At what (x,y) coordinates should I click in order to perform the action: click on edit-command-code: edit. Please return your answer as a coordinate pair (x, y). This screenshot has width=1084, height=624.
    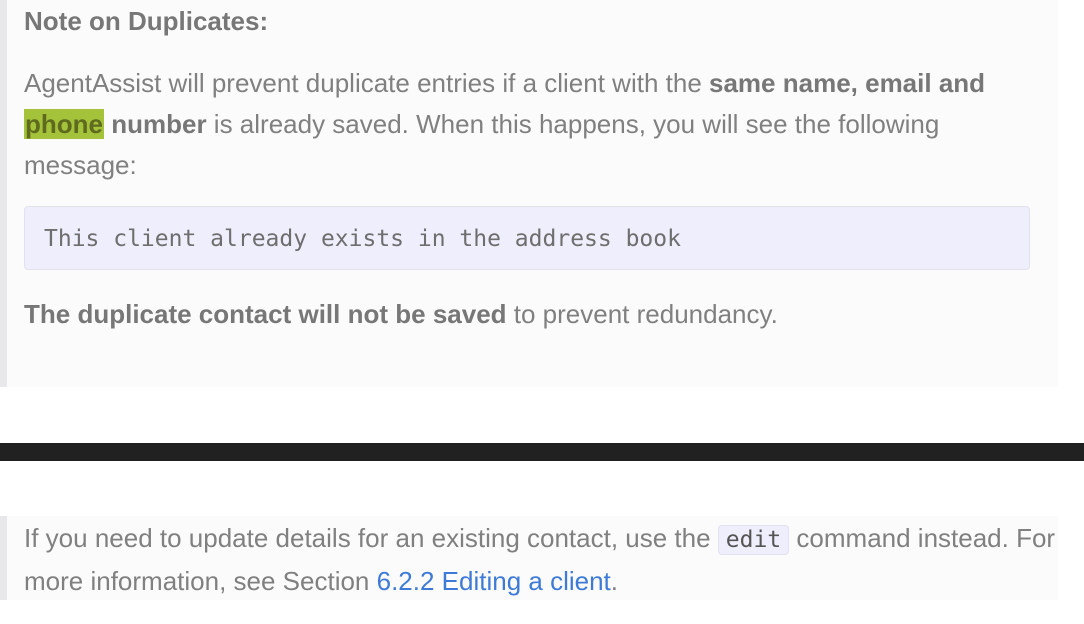
    Looking at the image, I should click on (753, 540).